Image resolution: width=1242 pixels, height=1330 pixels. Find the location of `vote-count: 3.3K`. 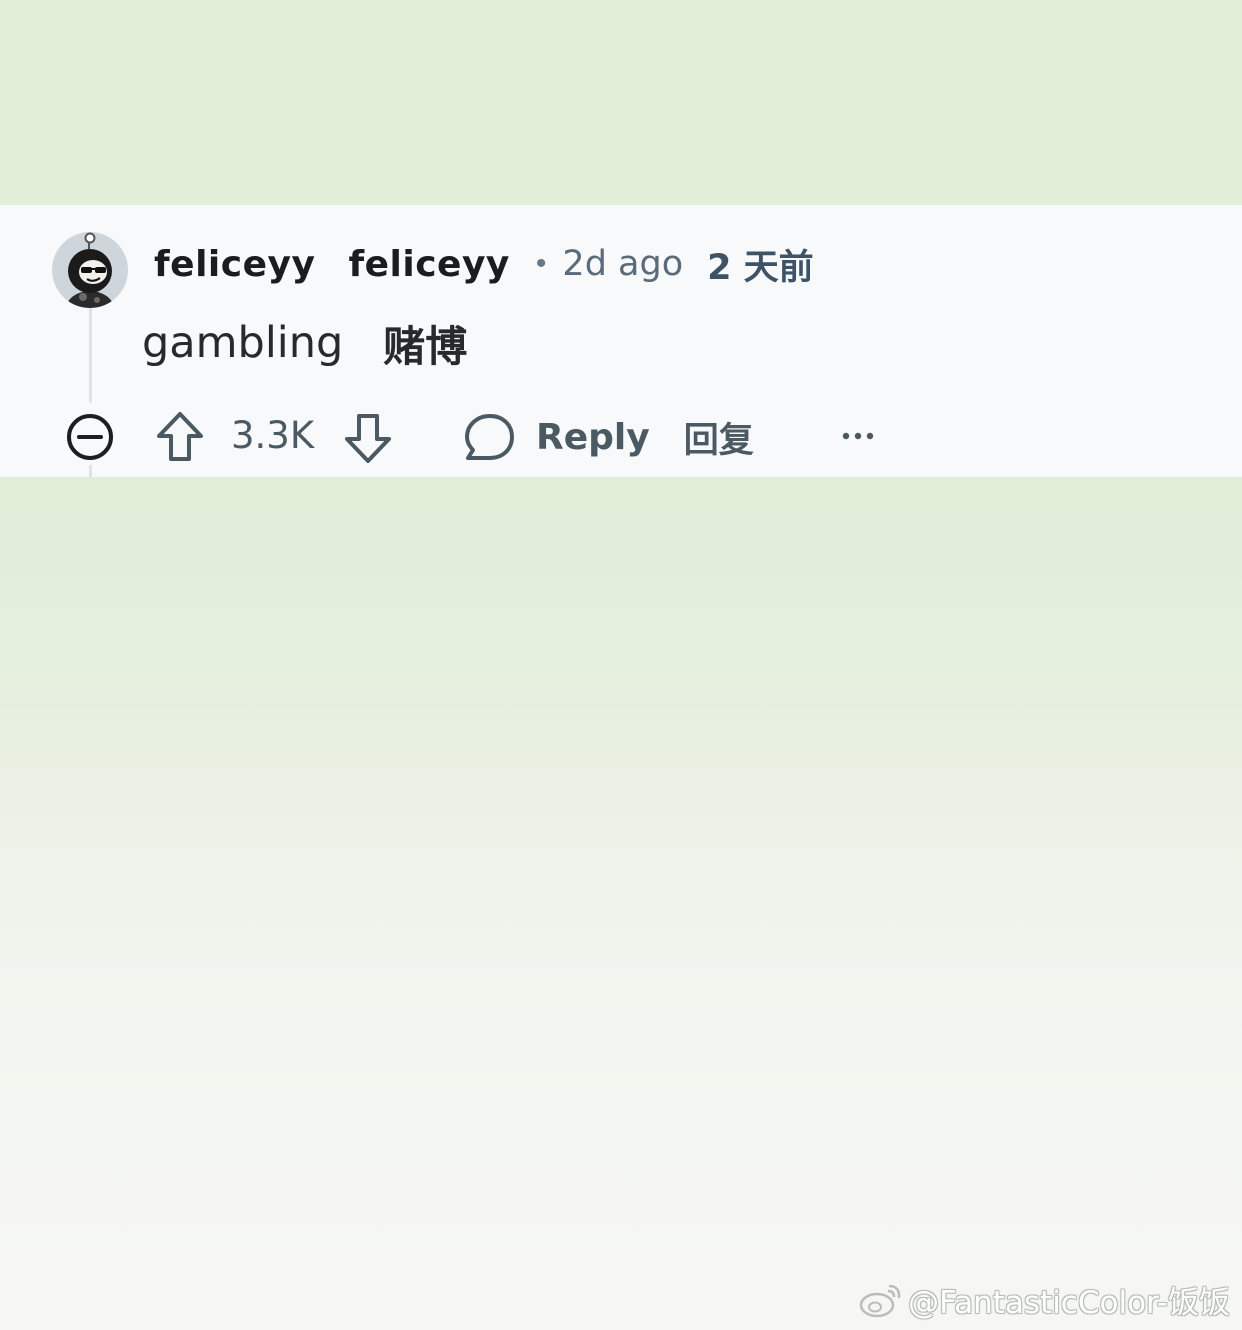

vote-count: 3.3K is located at coordinates (273, 435).